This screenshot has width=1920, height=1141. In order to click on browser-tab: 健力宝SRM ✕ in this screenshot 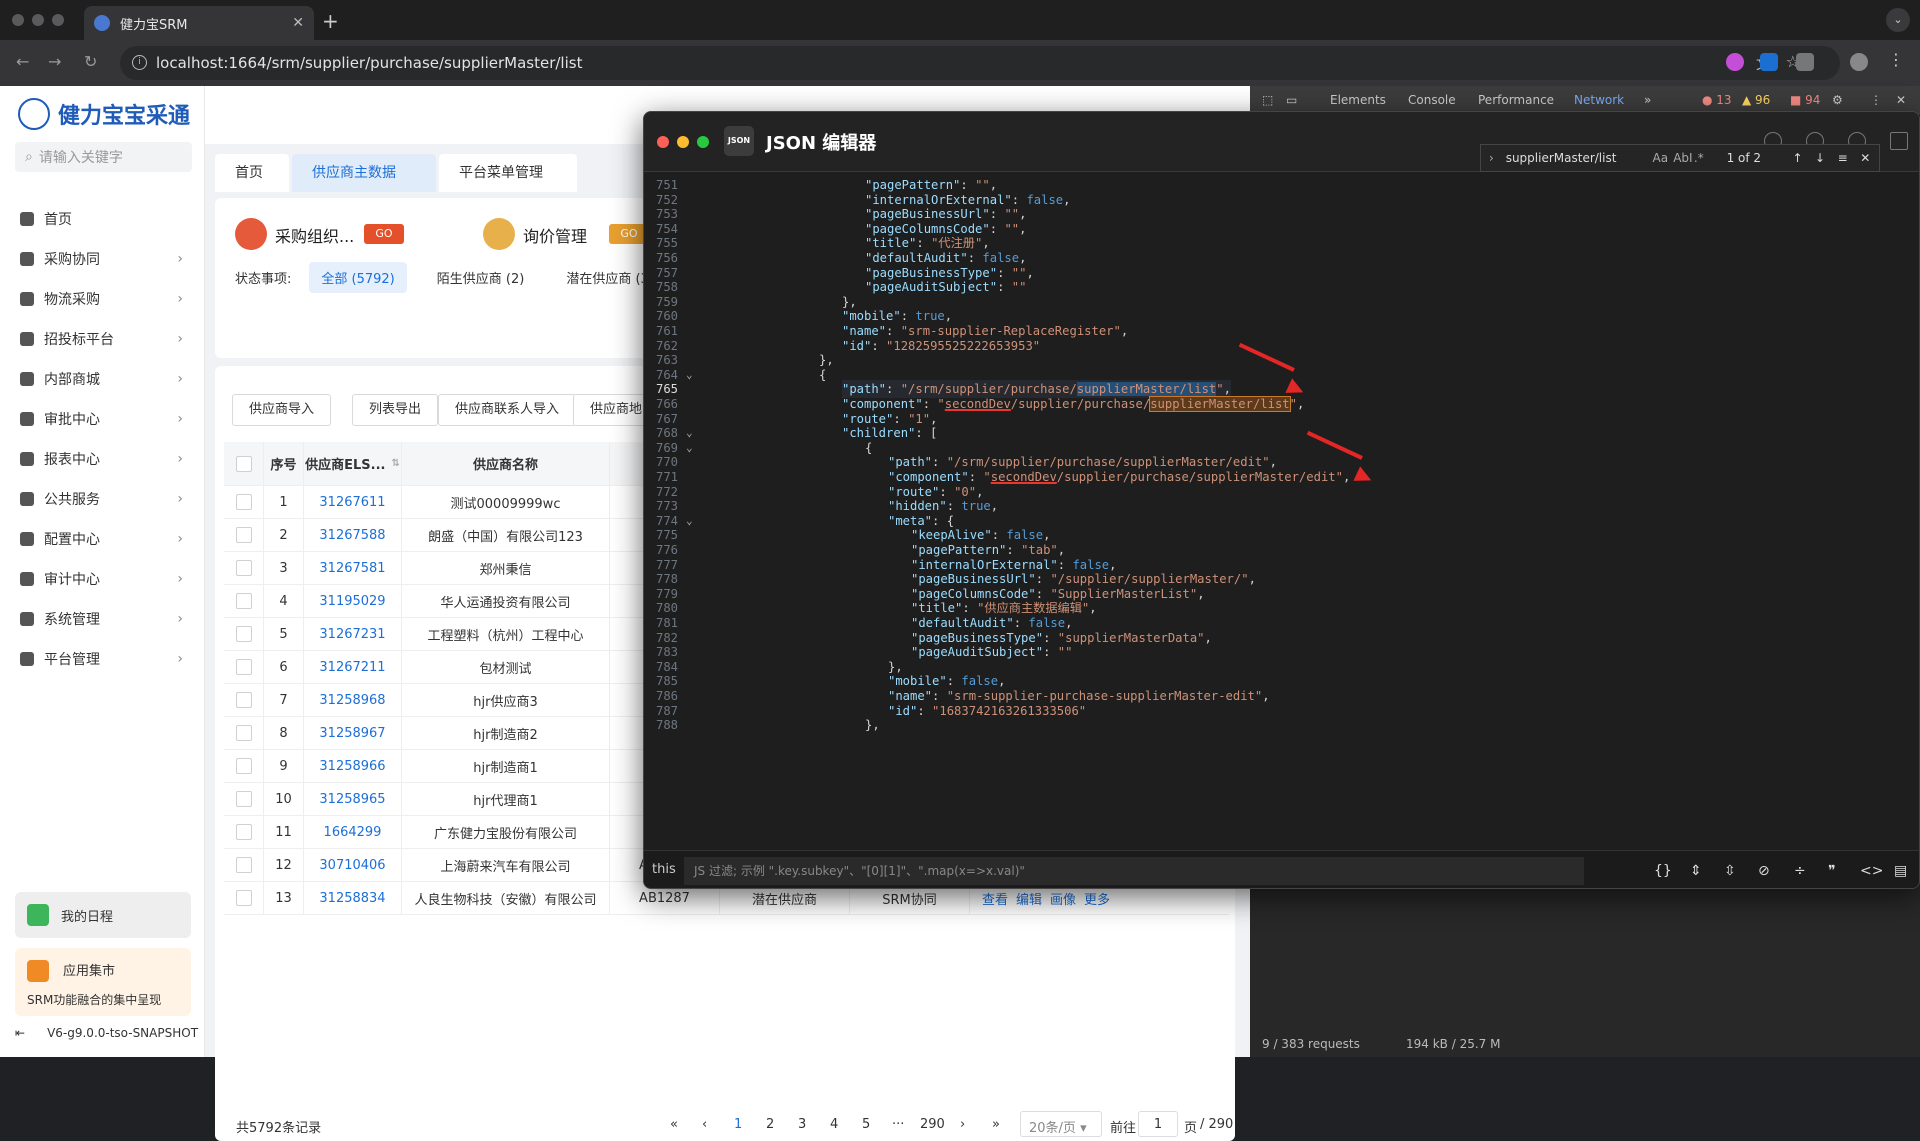, I will do `click(199, 23)`.